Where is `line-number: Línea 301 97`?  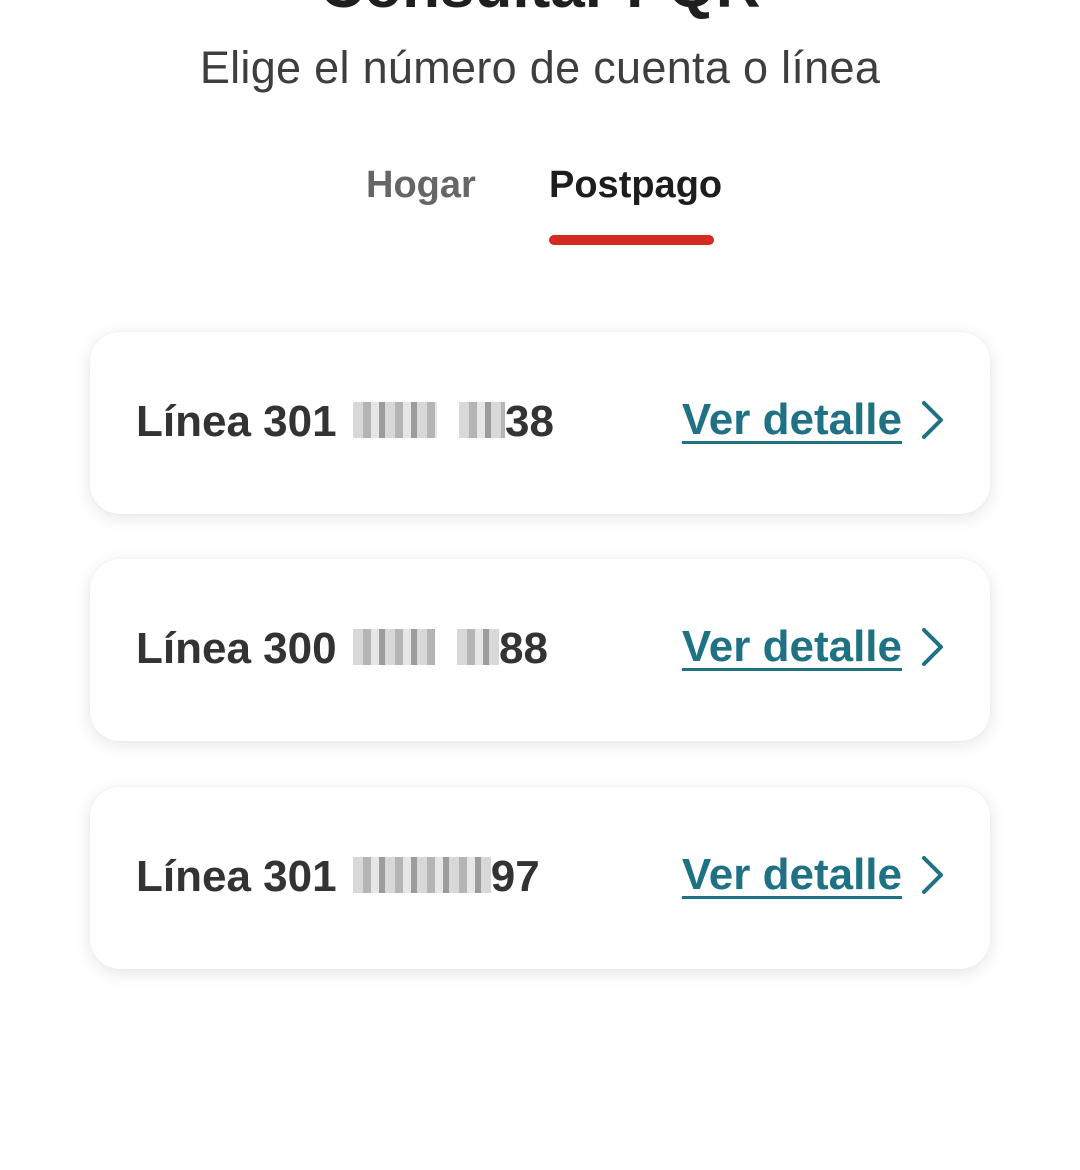
line-number: Línea 301 97 is located at coordinates (338, 877).